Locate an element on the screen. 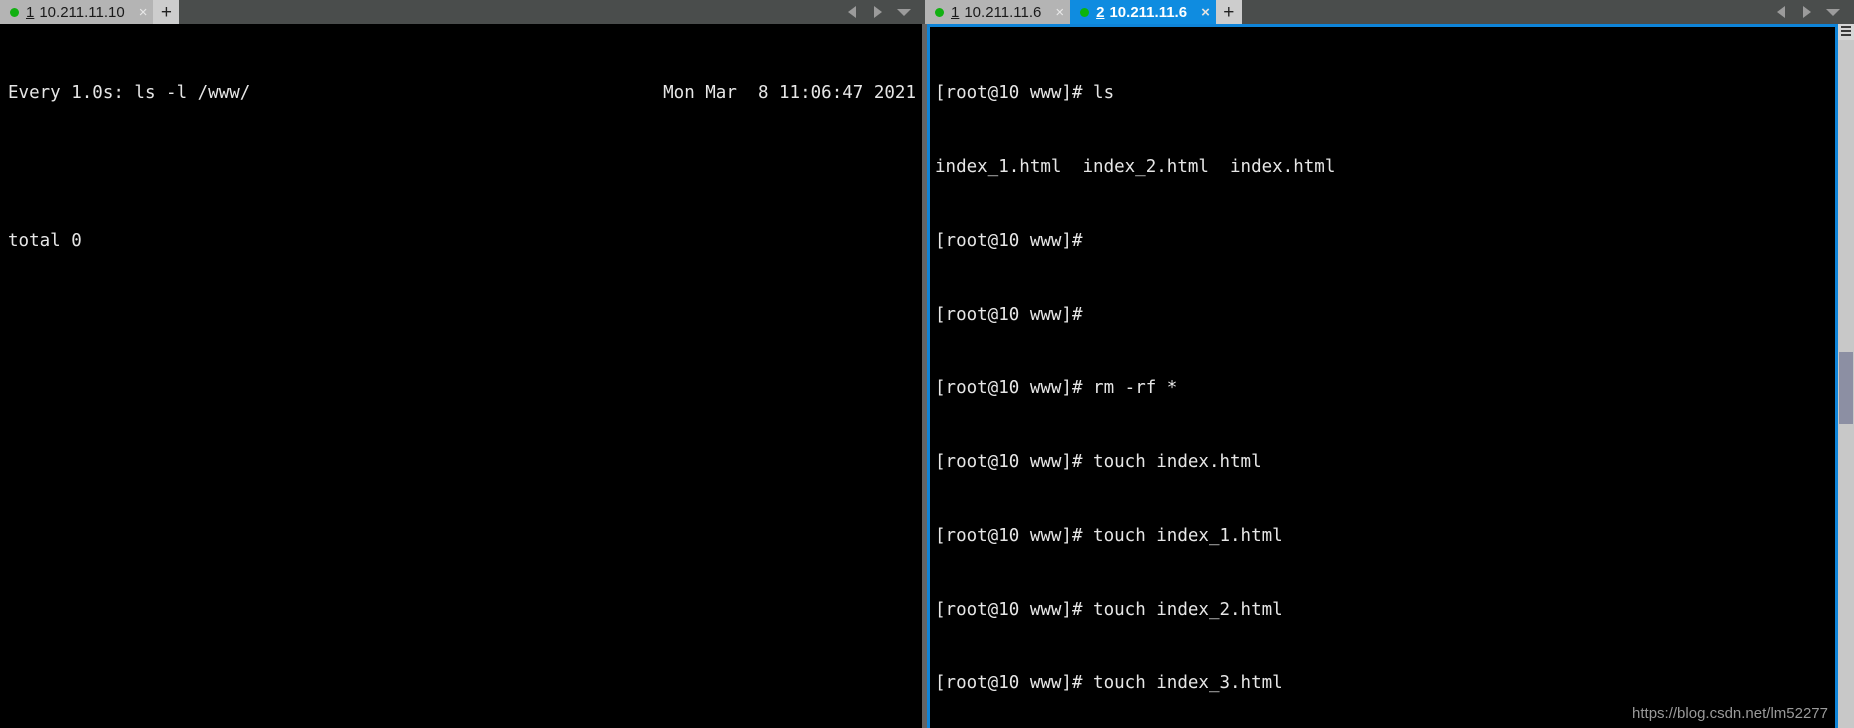  scrollbar-thumb is located at coordinates (1846, 388).